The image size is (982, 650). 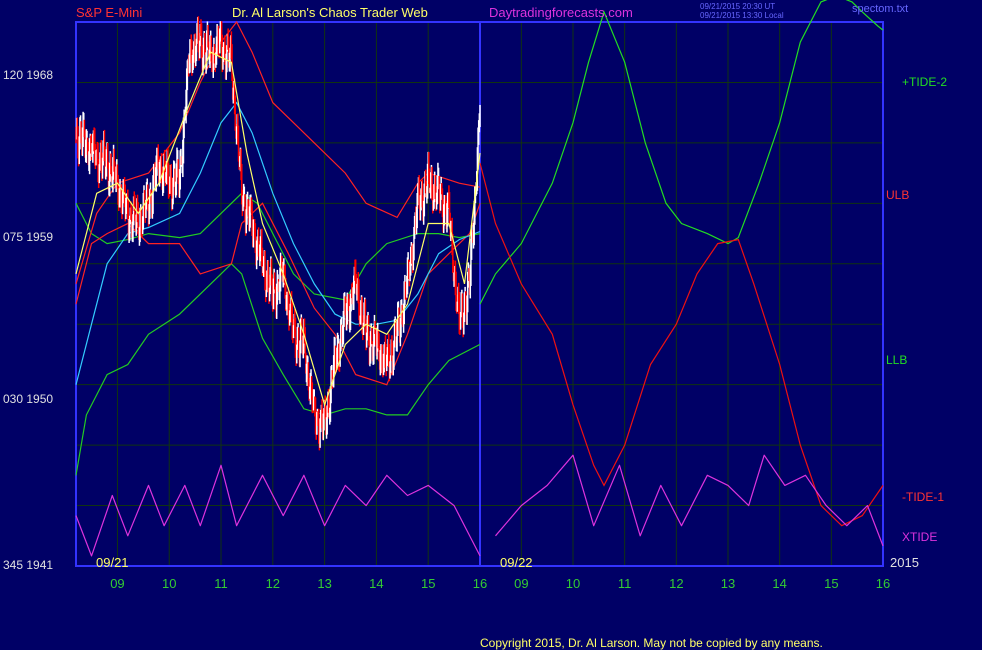 What do you see at coordinates (28, 565) in the screenshot?
I see `y-tick-label: 345 1941` at bounding box center [28, 565].